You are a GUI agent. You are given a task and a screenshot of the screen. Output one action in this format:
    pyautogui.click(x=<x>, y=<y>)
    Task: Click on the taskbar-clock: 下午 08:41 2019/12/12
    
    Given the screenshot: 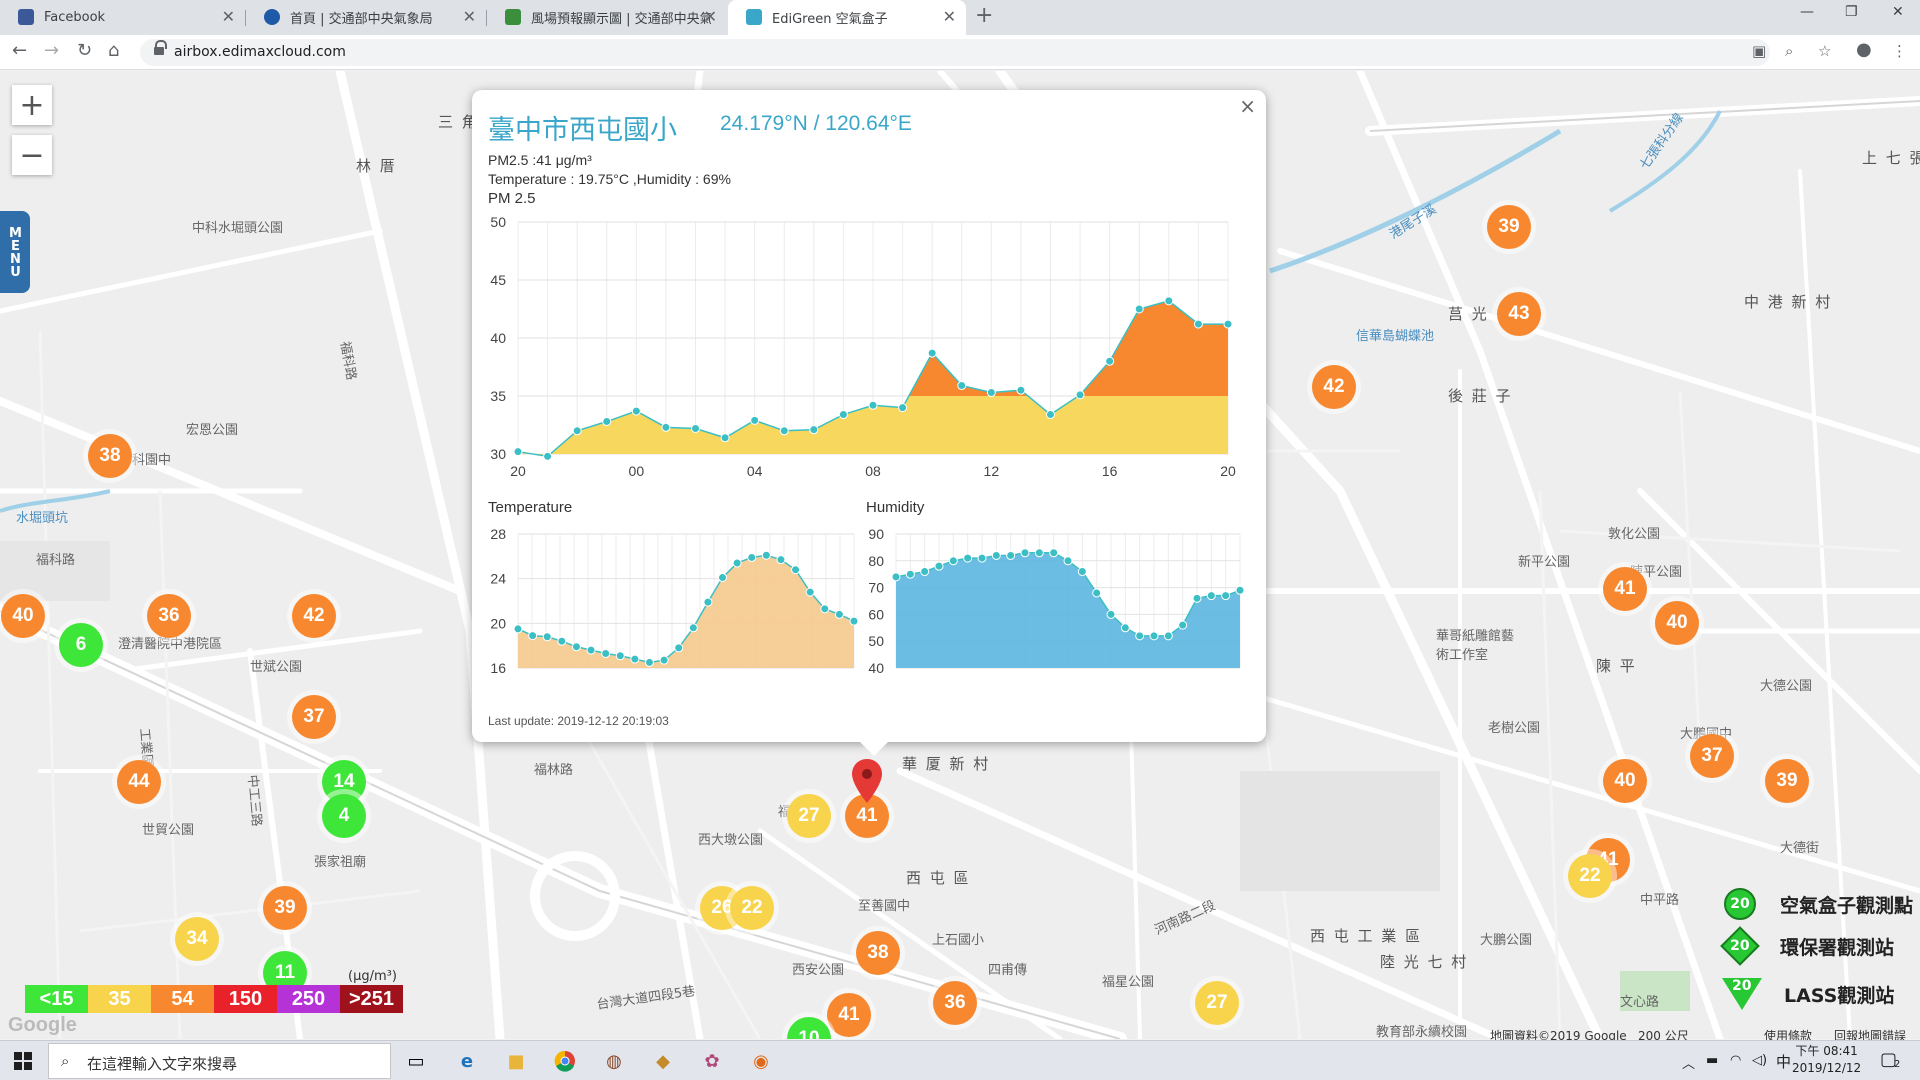 What is the action you would take?
    pyautogui.click(x=1826, y=1060)
    